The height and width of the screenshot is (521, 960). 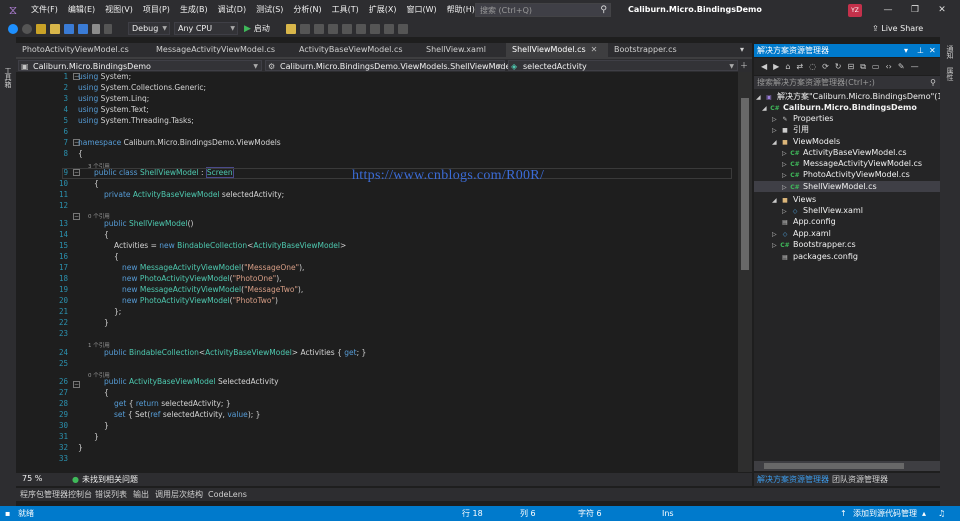 I want to click on preview-icon: ▭, so click(x=876, y=66).